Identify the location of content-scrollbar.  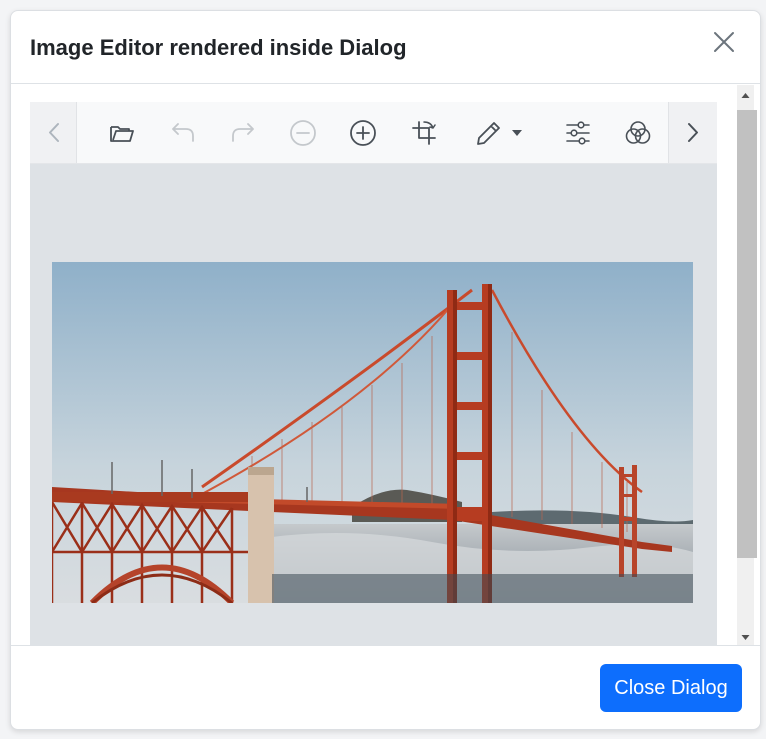
(747, 365).